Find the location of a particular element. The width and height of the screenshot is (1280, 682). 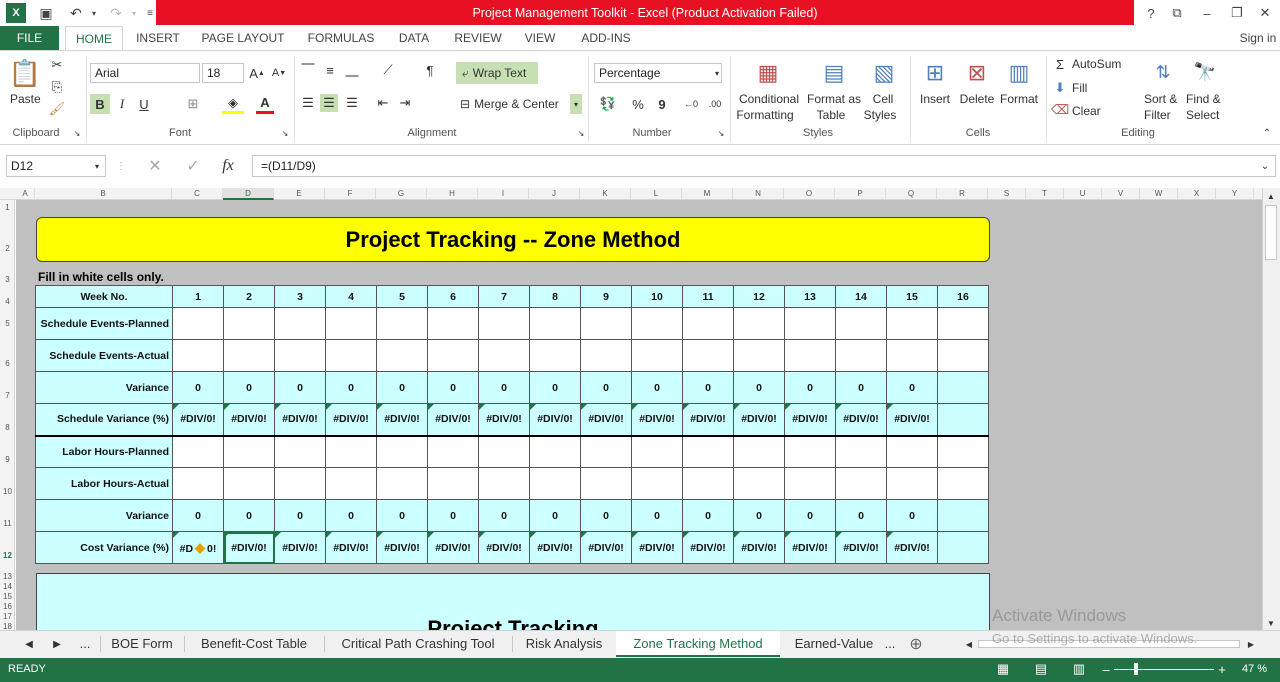

column-header: A is located at coordinates (25, 194).